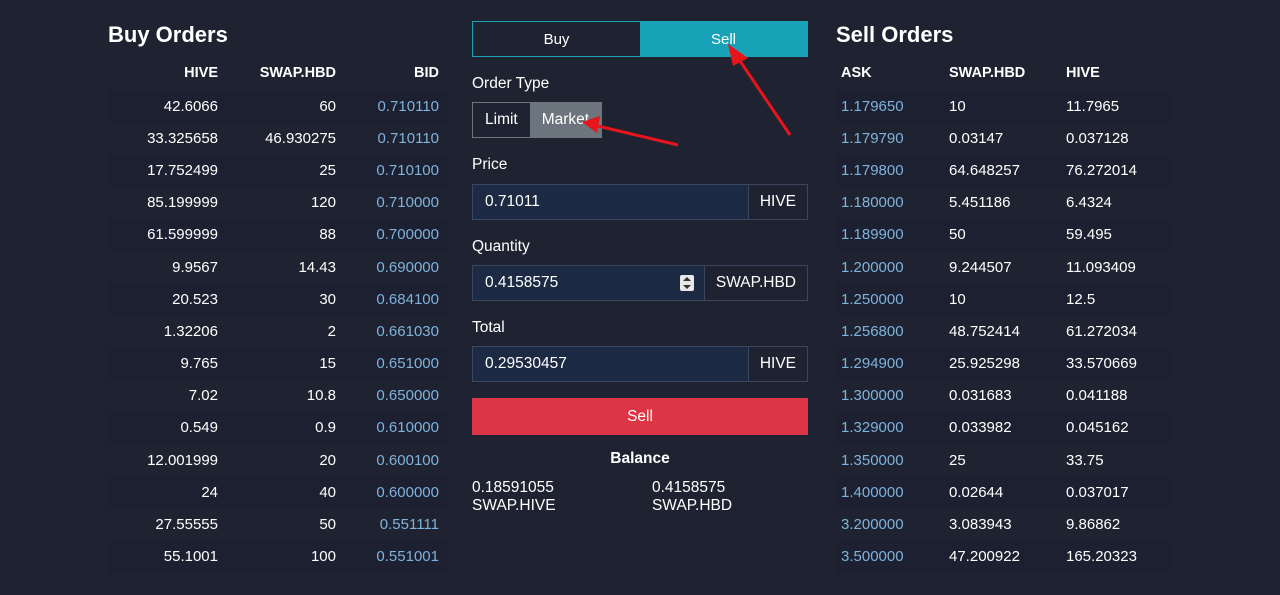  What do you see at coordinates (163, 267) in the screenshot?
I see `table-cell: 9.9567` at bounding box center [163, 267].